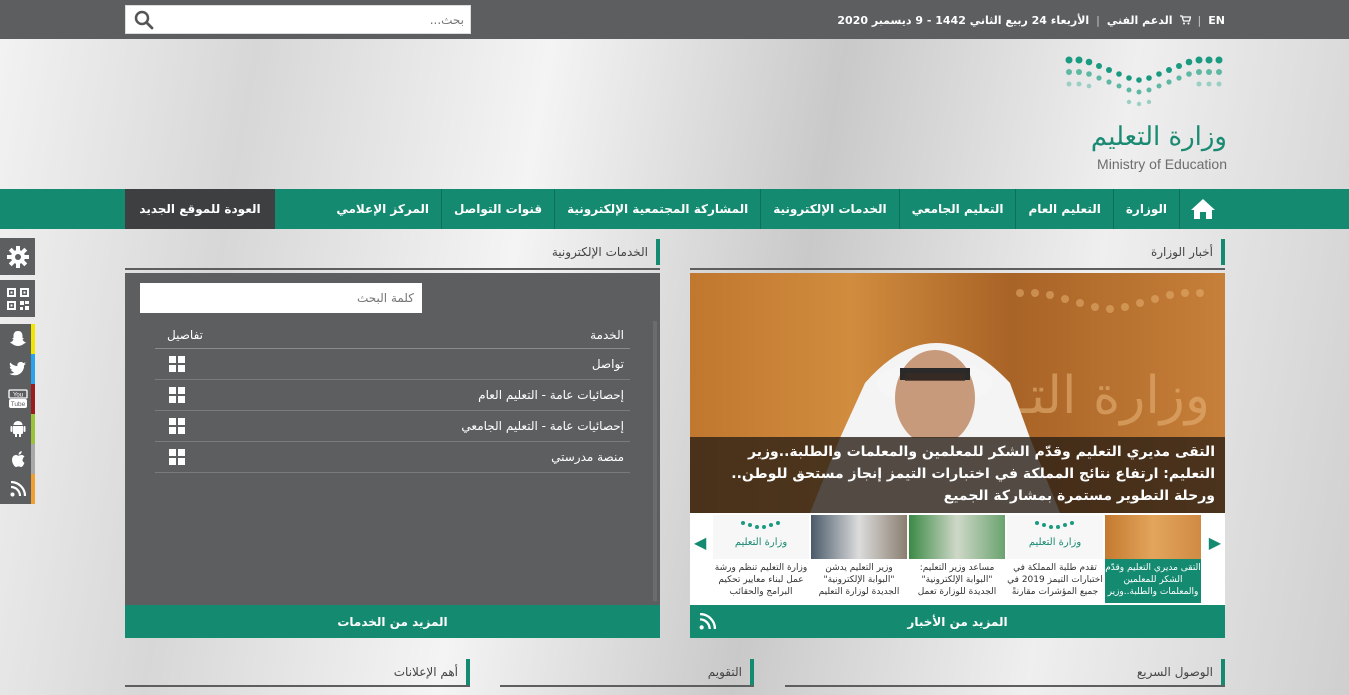 This screenshot has height=695, width=1349. Describe the element at coordinates (17, 396) in the screenshot. I see `svg-text: You` at that location.